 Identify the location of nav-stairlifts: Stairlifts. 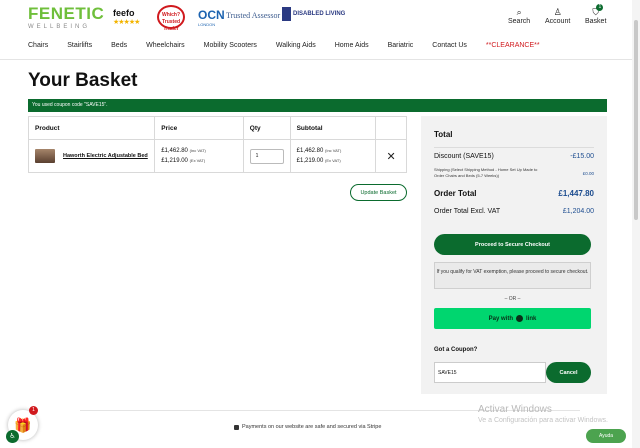
(79, 48).